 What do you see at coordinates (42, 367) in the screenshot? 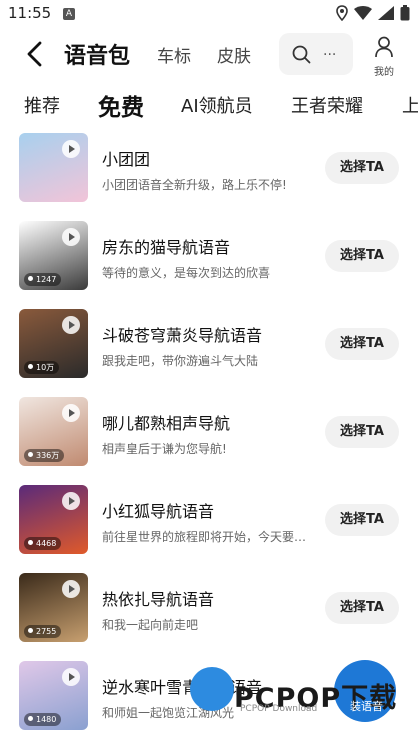
I see `play-count-badge: 10万` at bounding box center [42, 367].